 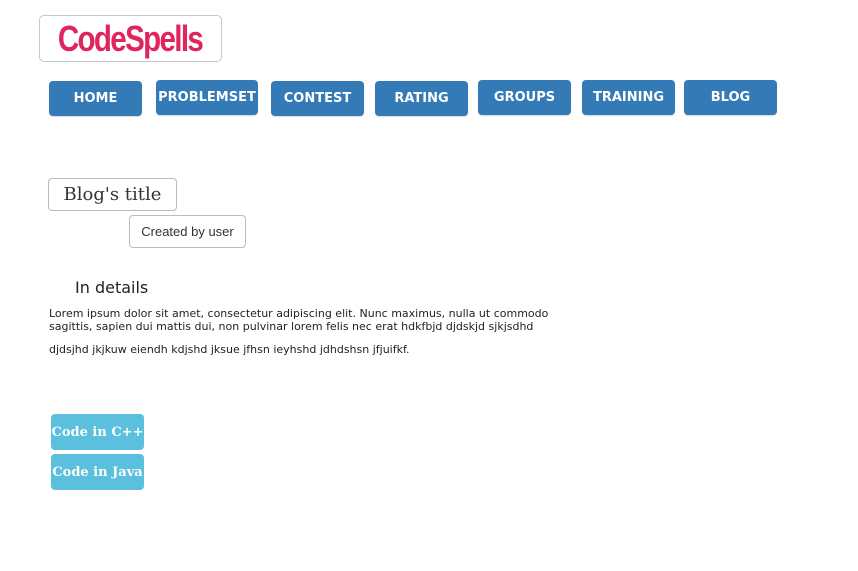 What do you see at coordinates (524, 97) in the screenshot?
I see `nav-groups-button: GROUPS` at bounding box center [524, 97].